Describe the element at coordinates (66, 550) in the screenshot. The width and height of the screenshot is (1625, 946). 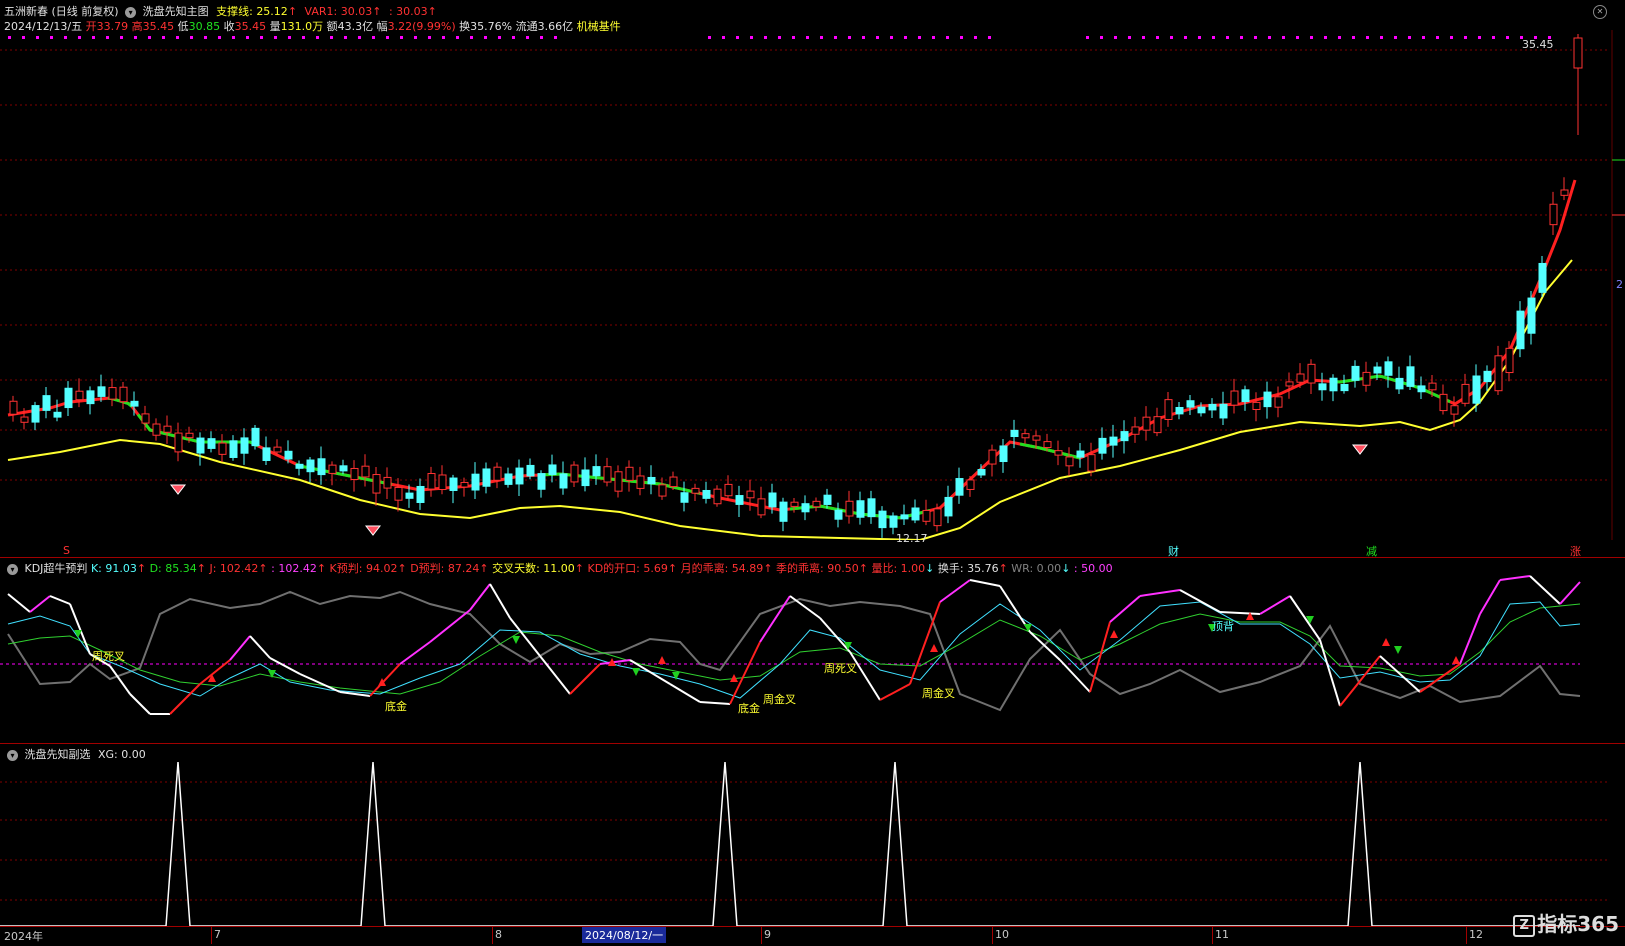
I see `event-badge-s: S` at that location.